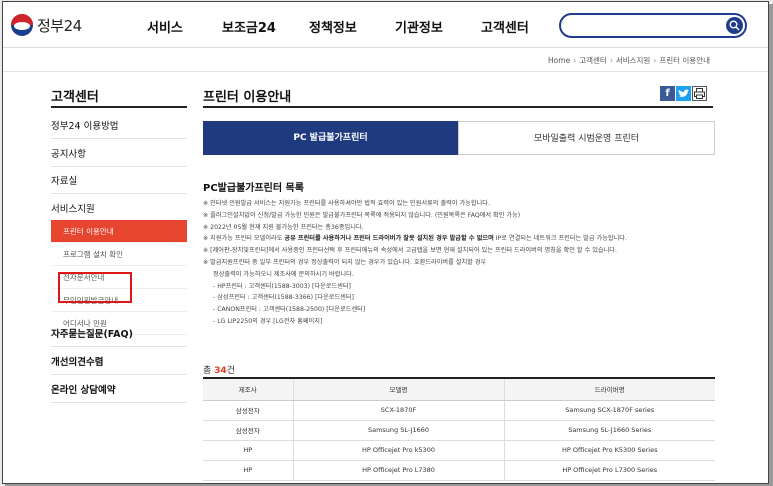 The height and width of the screenshot is (486, 773). Describe the element at coordinates (586, 138) in the screenshot. I see `tab-mobile-print-printers: 모바일출력 시범운영 프린터` at that location.